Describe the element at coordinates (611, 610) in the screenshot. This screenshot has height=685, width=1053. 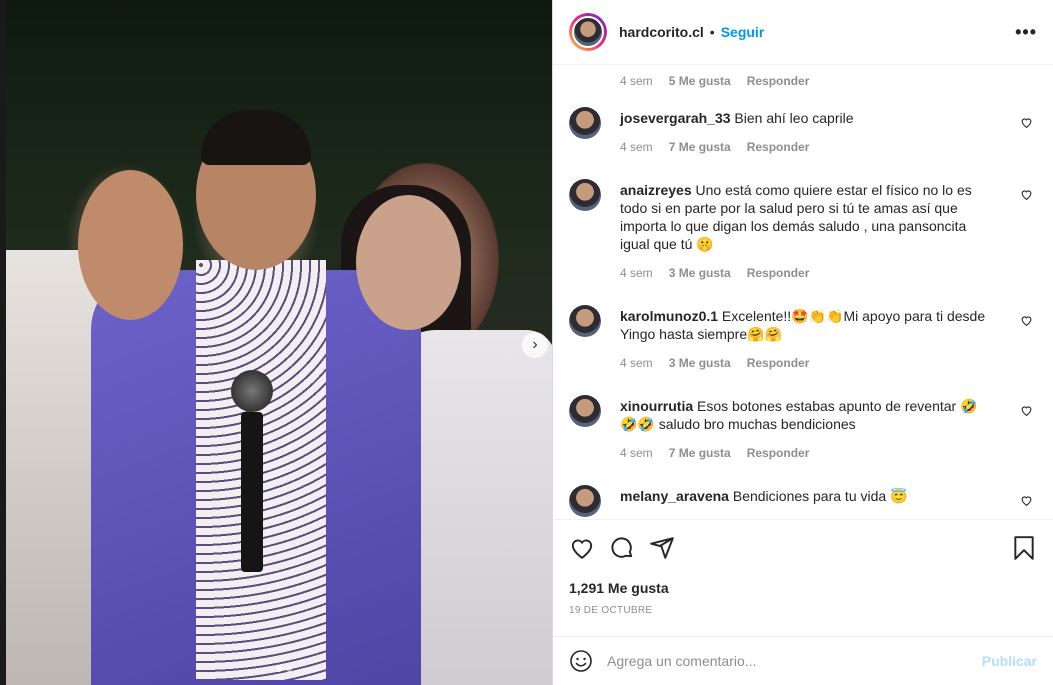
I see `post-date: 19 DE OCTUBRE` at that location.